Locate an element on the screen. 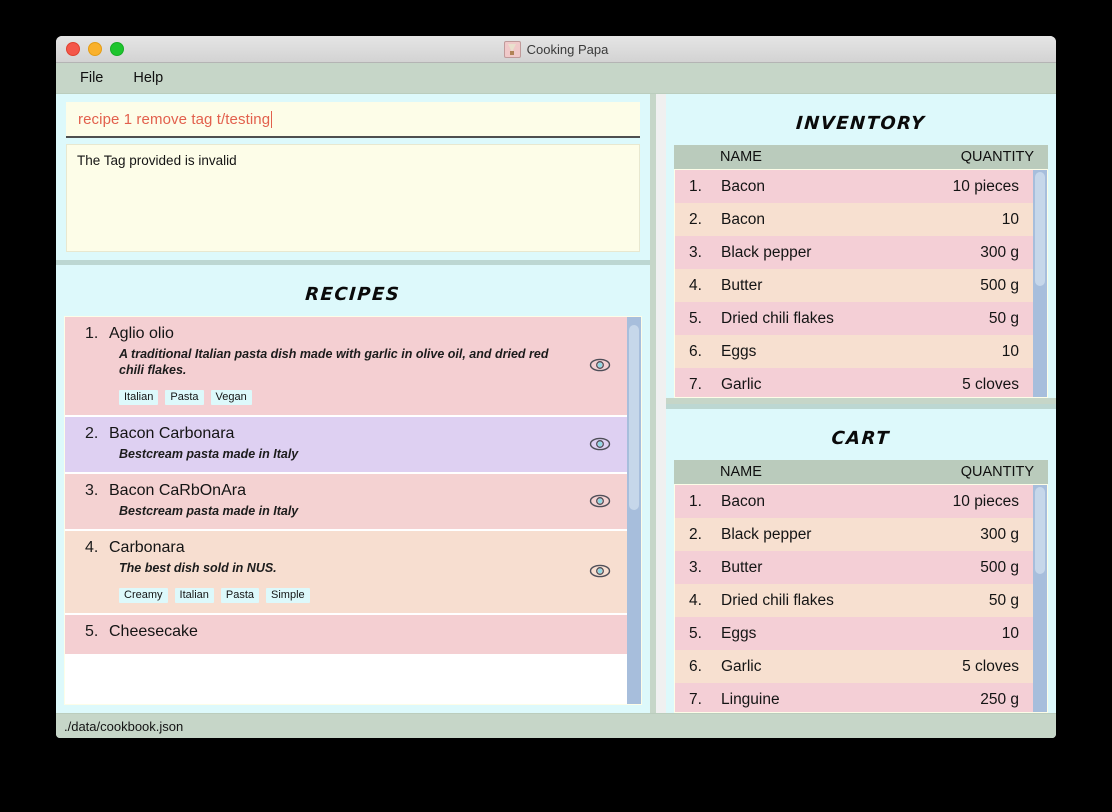 Image resolution: width=1112 pixels, height=812 pixels. recipe-name: Bacon CaRbOnAra is located at coordinates (177, 490).